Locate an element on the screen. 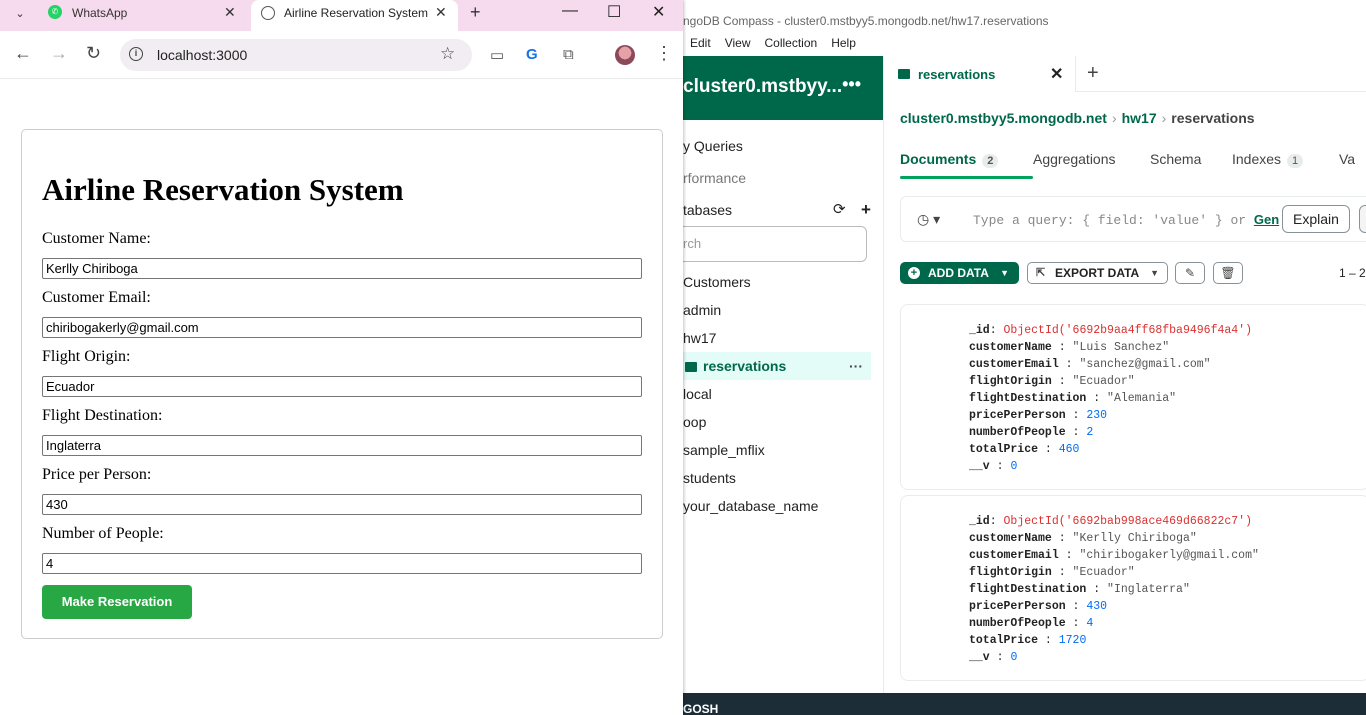  folder-icon is located at coordinates (904, 74).